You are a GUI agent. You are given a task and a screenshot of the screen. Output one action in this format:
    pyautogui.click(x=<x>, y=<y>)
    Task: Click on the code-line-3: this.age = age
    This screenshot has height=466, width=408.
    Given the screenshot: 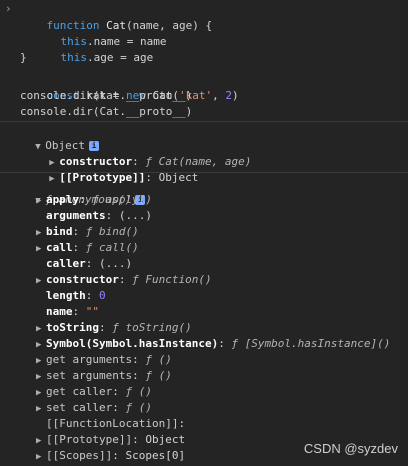 What is the action you would take?
    pyautogui.click(x=107, y=57)
    